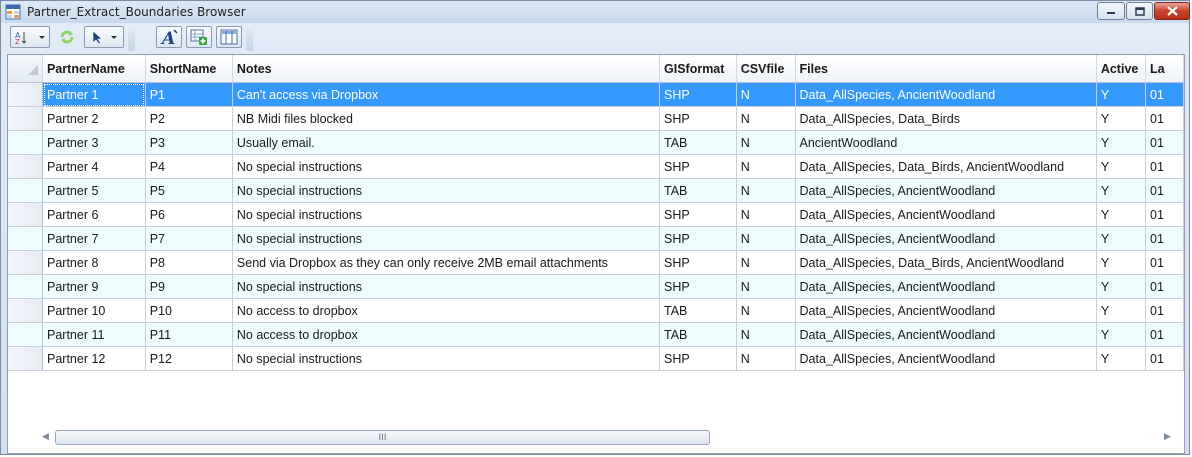 The width and height of the screenshot is (1192, 457). What do you see at coordinates (189, 190) in the screenshot?
I see `cell-shortname: P5` at bounding box center [189, 190].